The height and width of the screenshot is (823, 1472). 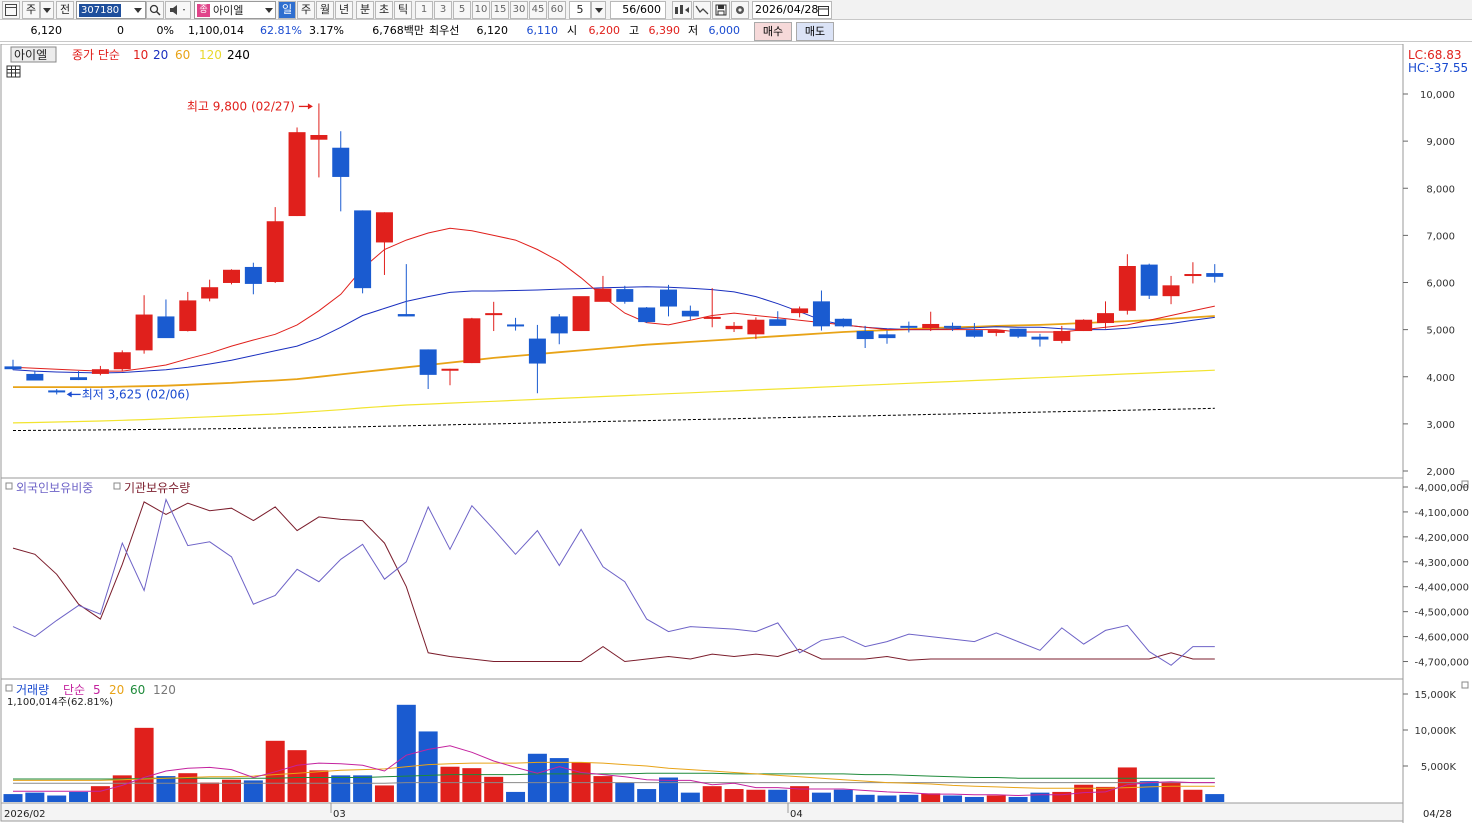 What do you see at coordinates (638, 10) in the screenshot?
I see `data-count-field: 56/600` at bounding box center [638, 10].